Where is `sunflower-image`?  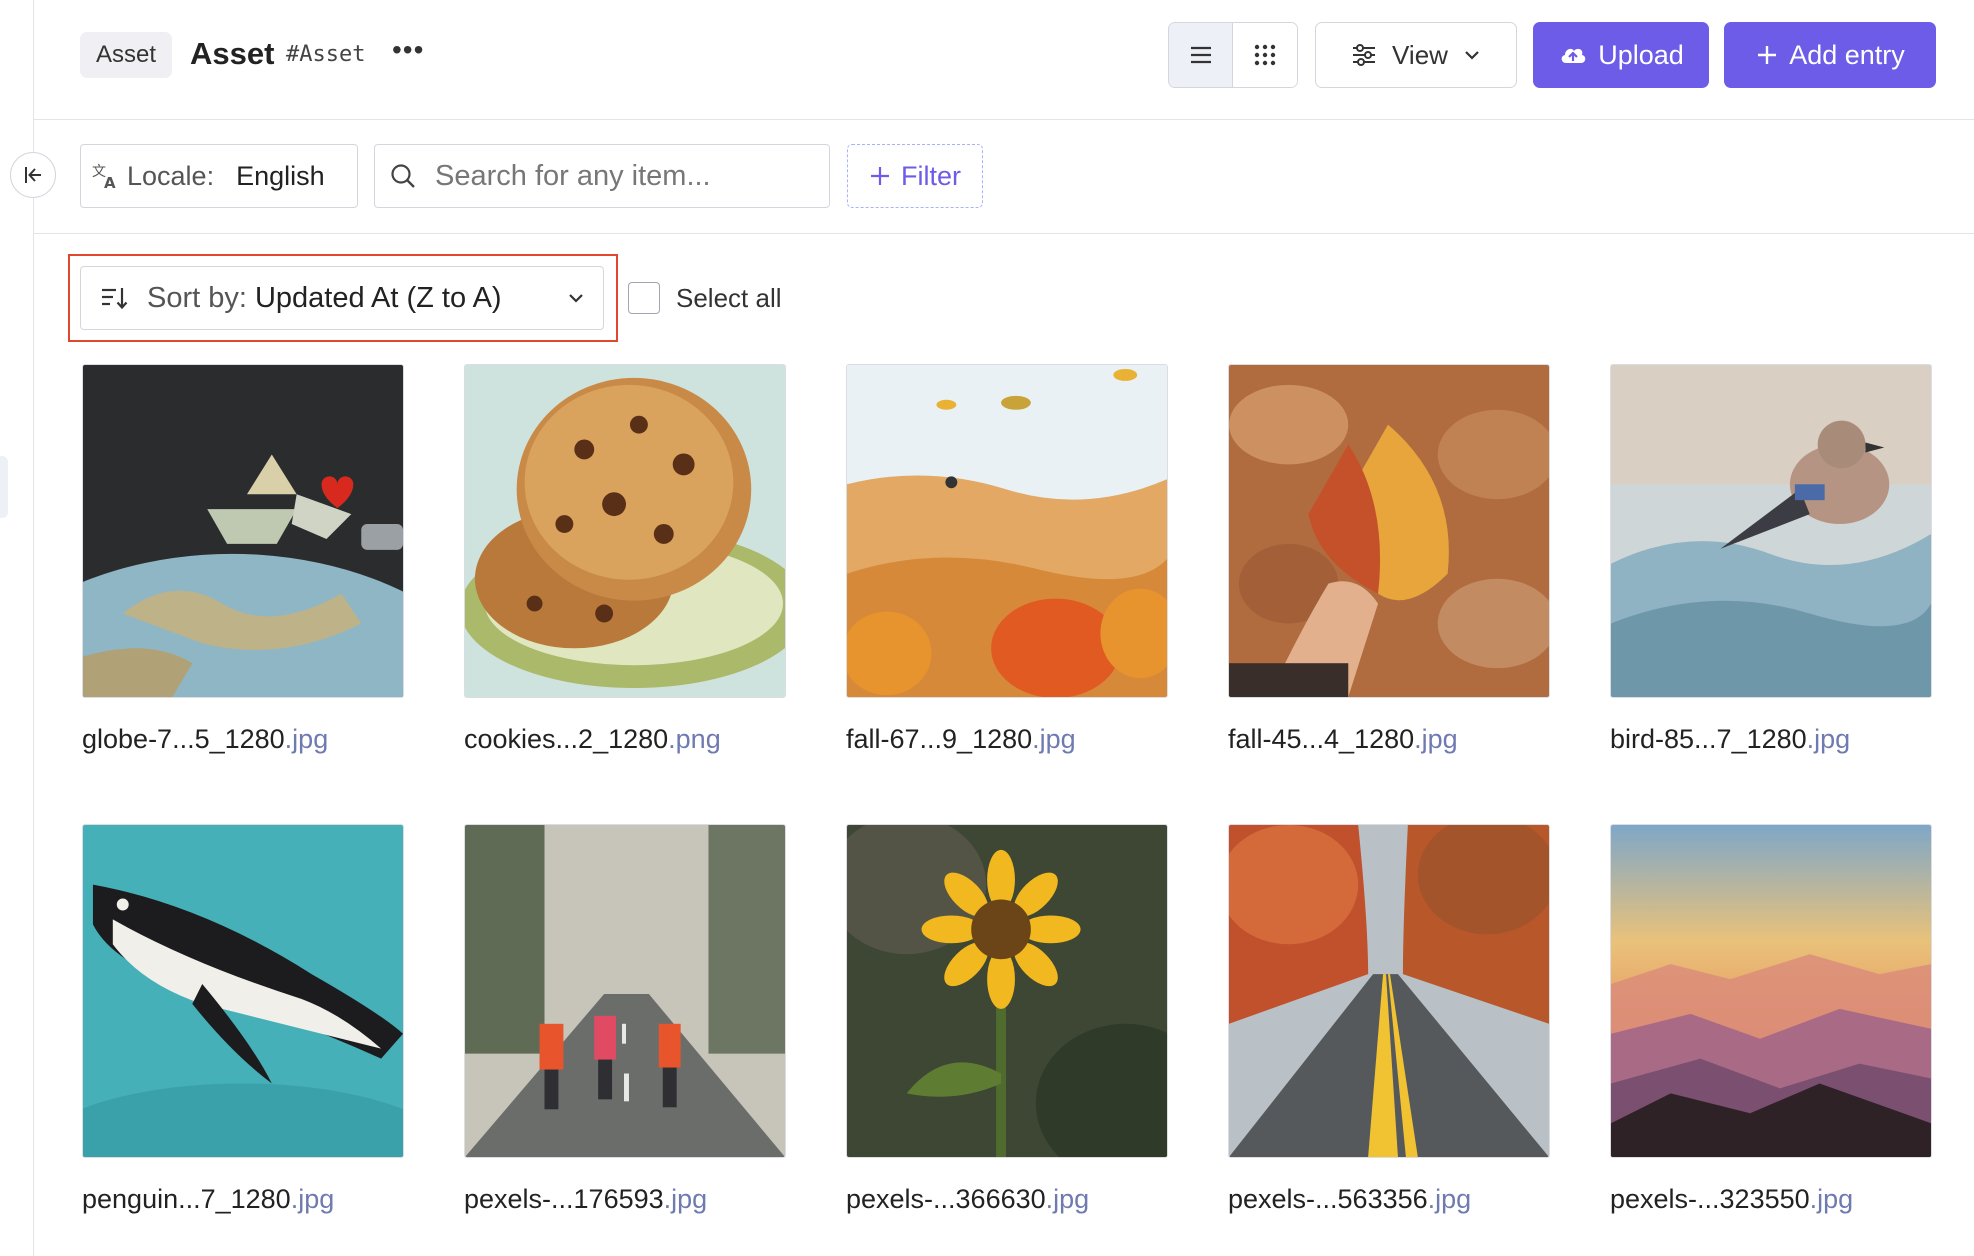 sunflower-image is located at coordinates (1007, 991).